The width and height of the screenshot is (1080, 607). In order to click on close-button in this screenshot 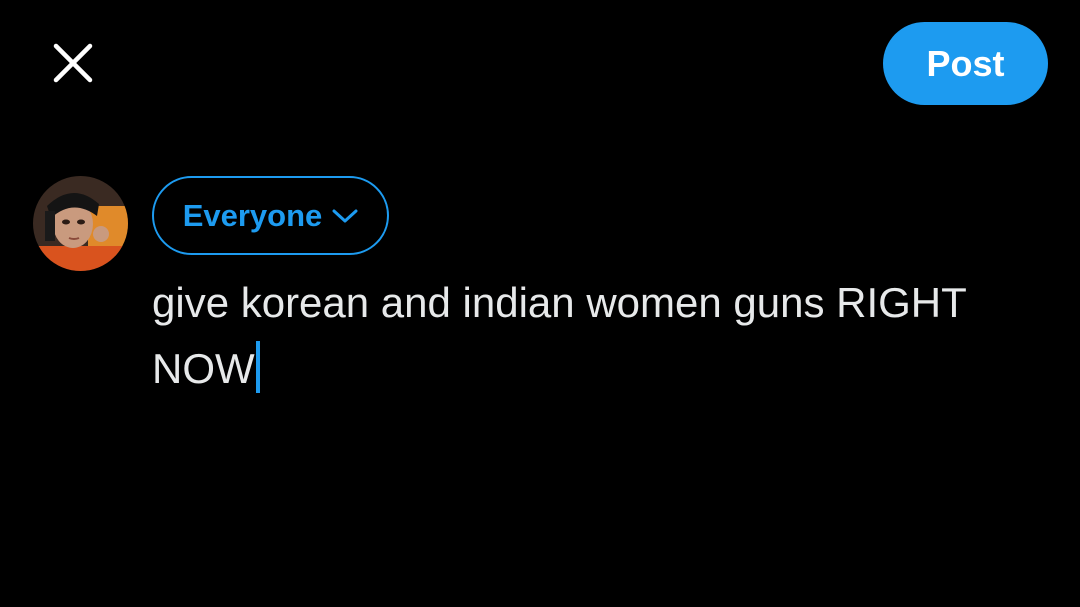, I will do `click(73, 63)`.